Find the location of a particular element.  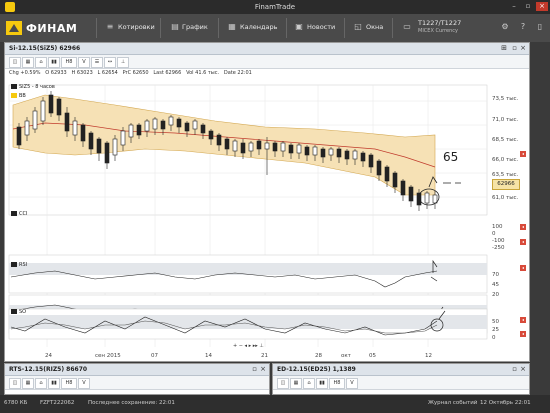

news-icon: ▣ is located at coordinates (299, 26).